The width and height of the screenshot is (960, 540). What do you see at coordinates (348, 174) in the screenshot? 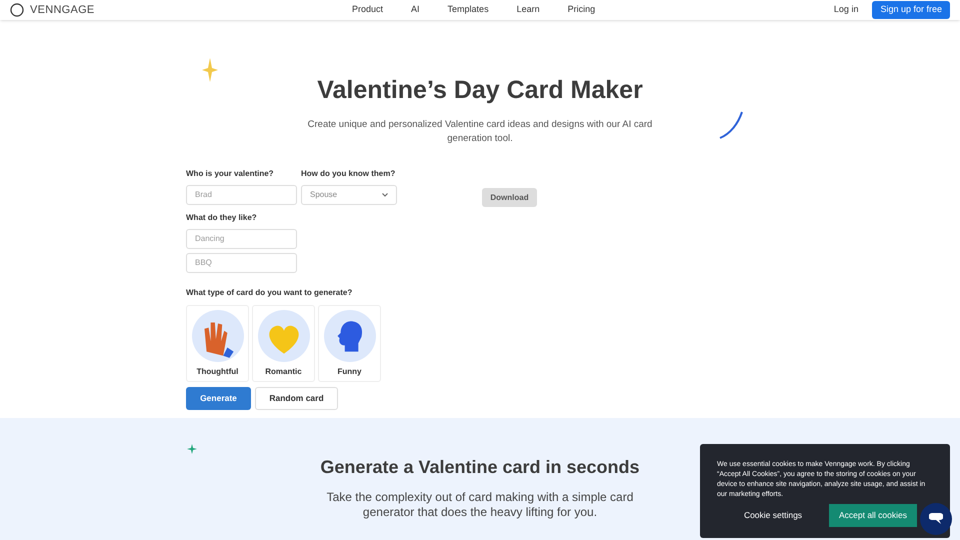
I see `field-label: How do you know them?` at bounding box center [348, 174].